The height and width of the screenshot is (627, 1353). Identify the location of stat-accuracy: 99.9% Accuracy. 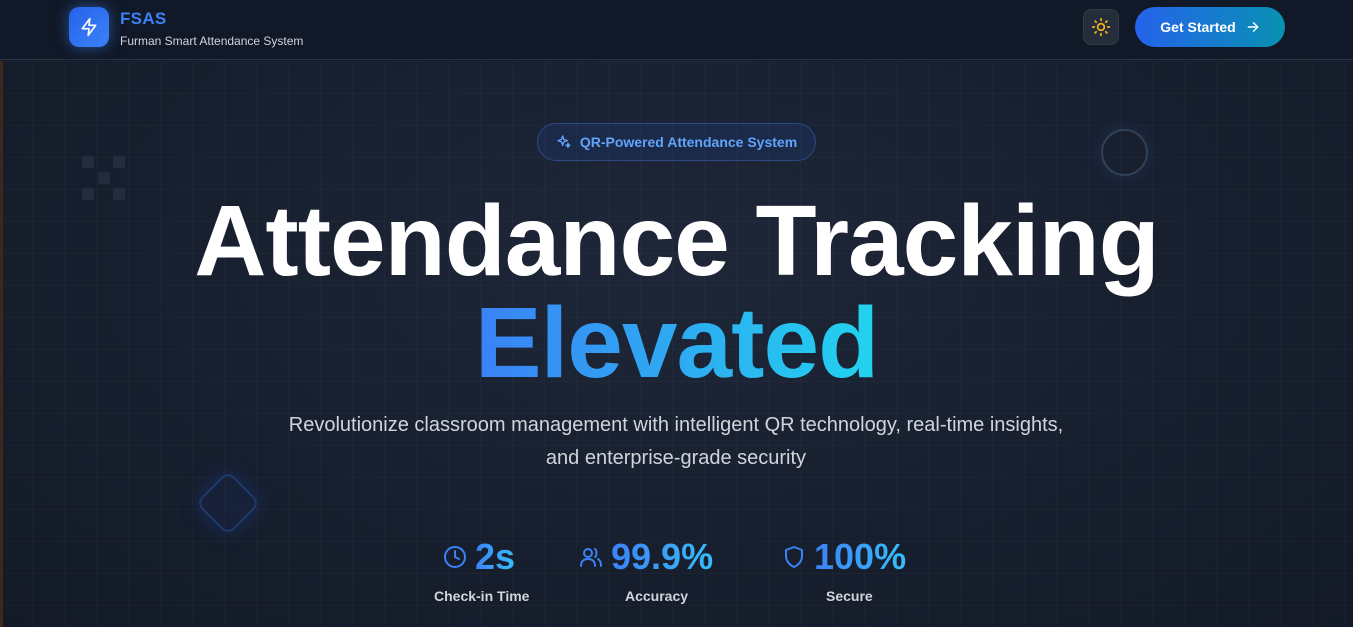
(659, 576).